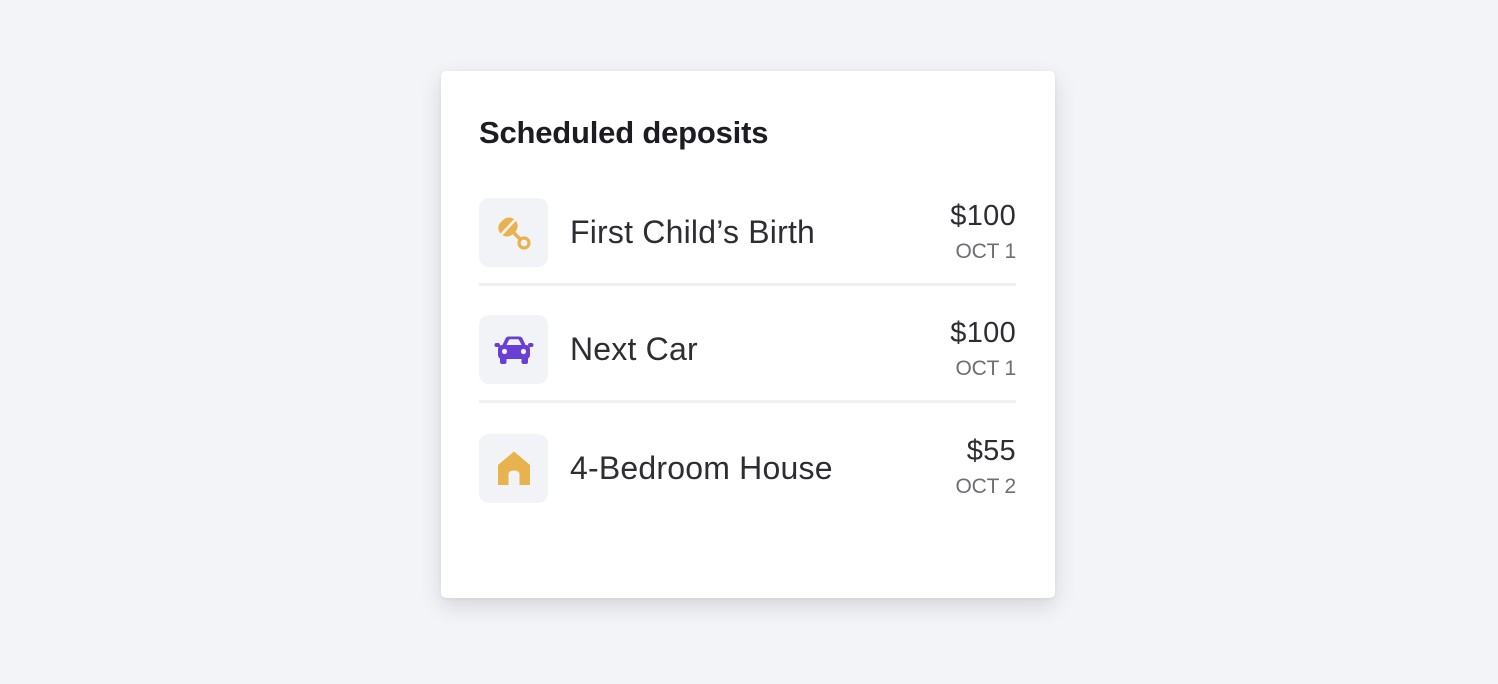  I want to click on house-icon, so click(513, 468).